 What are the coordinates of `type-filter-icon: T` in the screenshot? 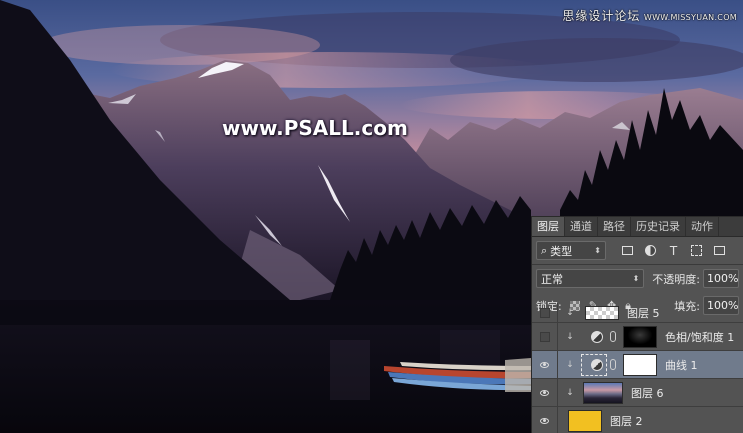 It's located at (673, 250).